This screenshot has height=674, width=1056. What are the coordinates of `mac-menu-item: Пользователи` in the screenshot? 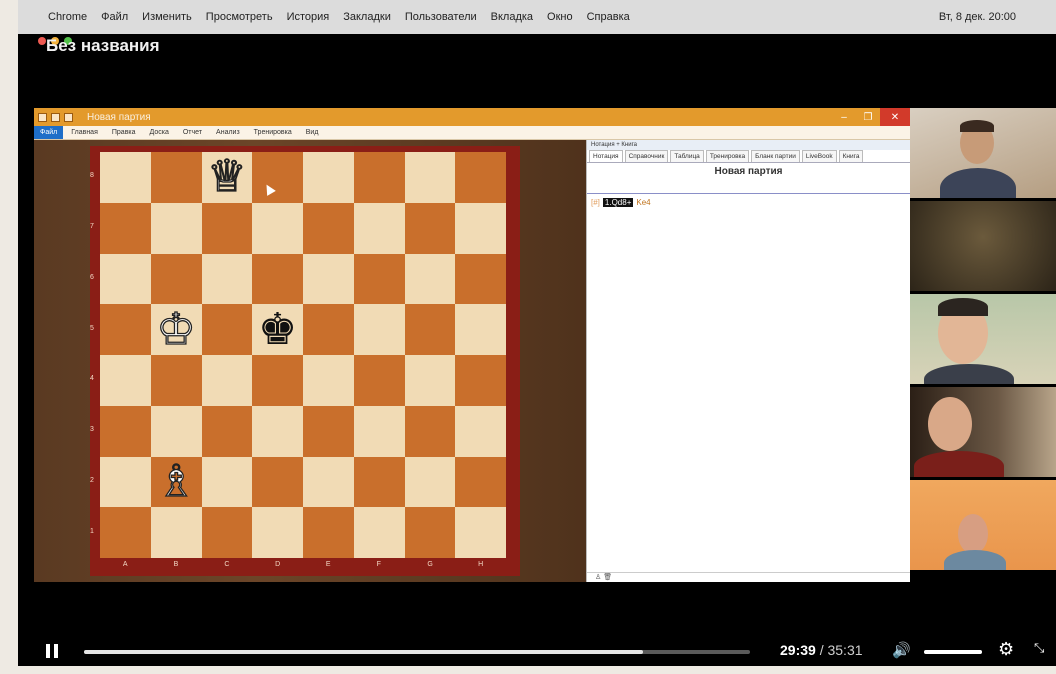 It's located at (441, 17).